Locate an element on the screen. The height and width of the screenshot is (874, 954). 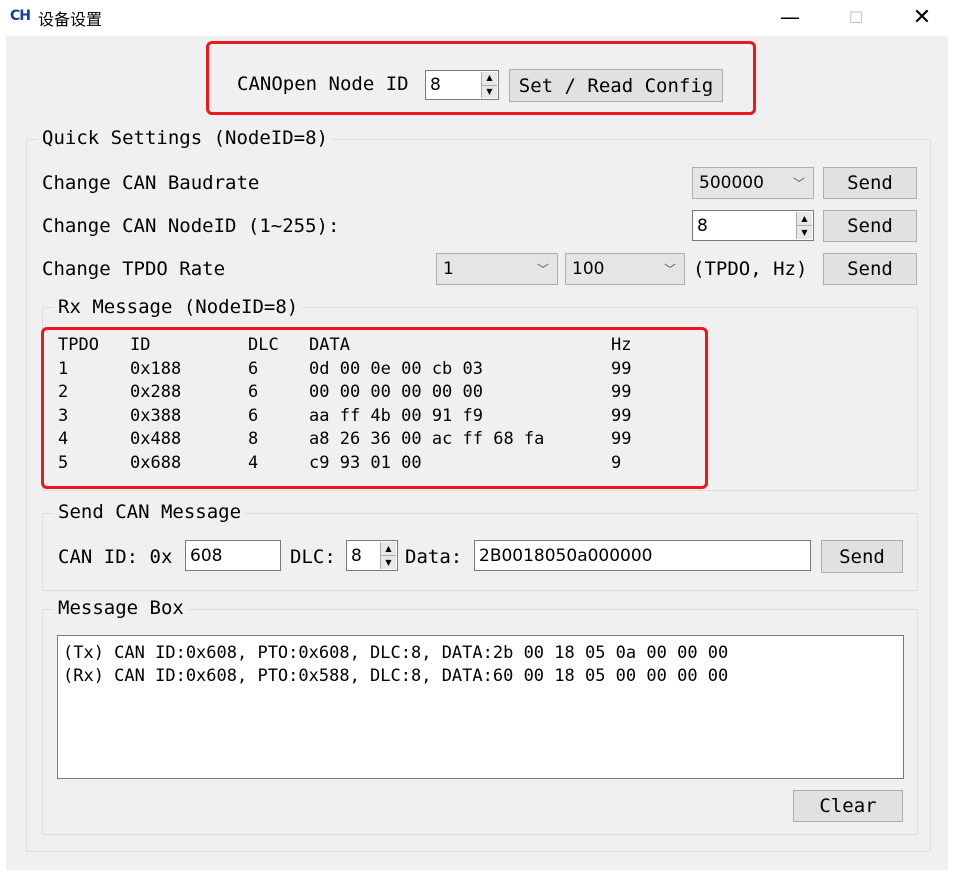
dlc-spin-buttons: ▲ ▼ is located at coordinates (388, 555).